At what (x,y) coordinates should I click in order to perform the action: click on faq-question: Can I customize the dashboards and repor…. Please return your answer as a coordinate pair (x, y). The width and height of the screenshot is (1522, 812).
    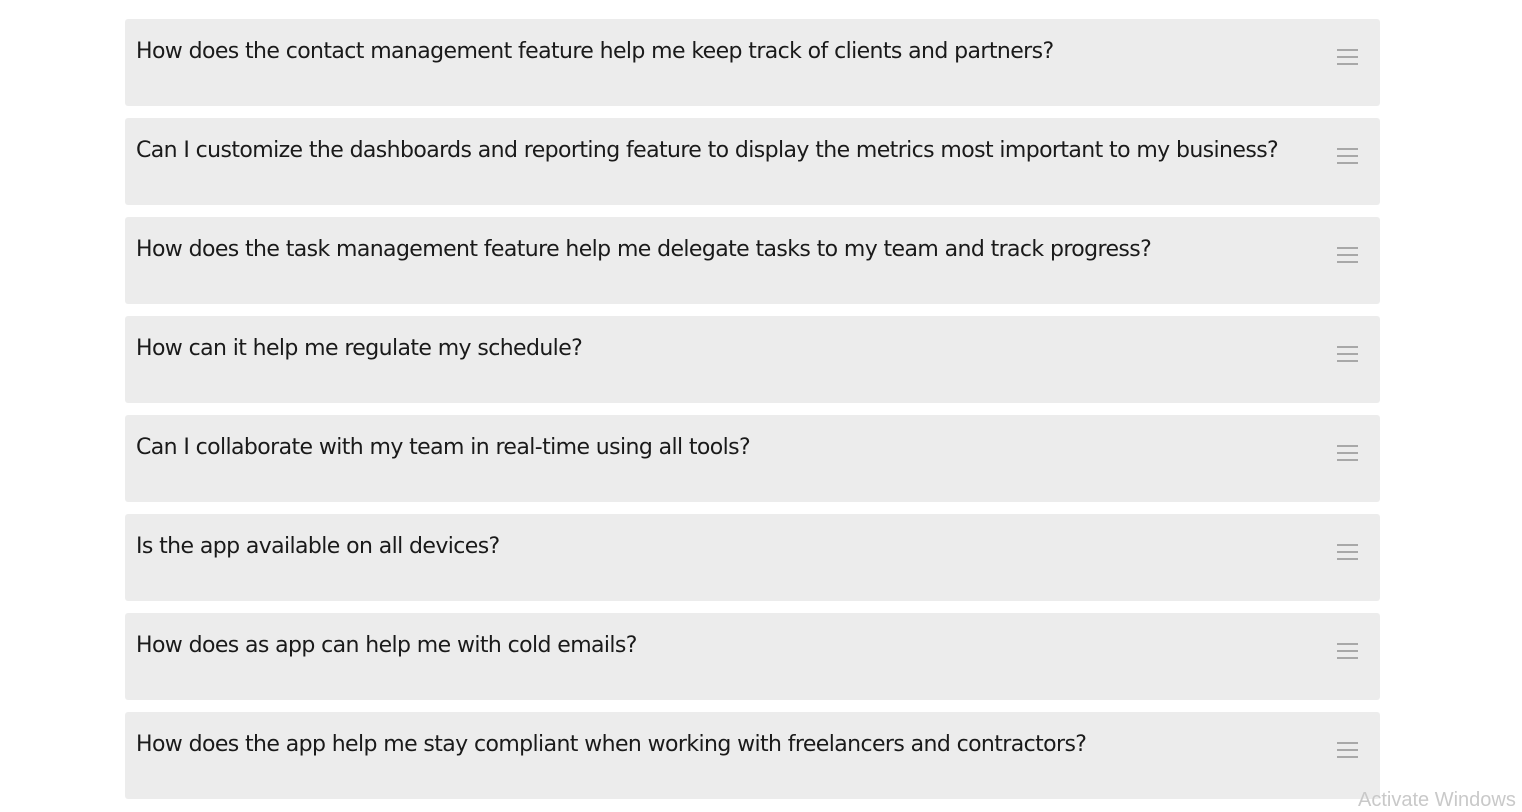
    Looking at the image, I should click on (707, 150).